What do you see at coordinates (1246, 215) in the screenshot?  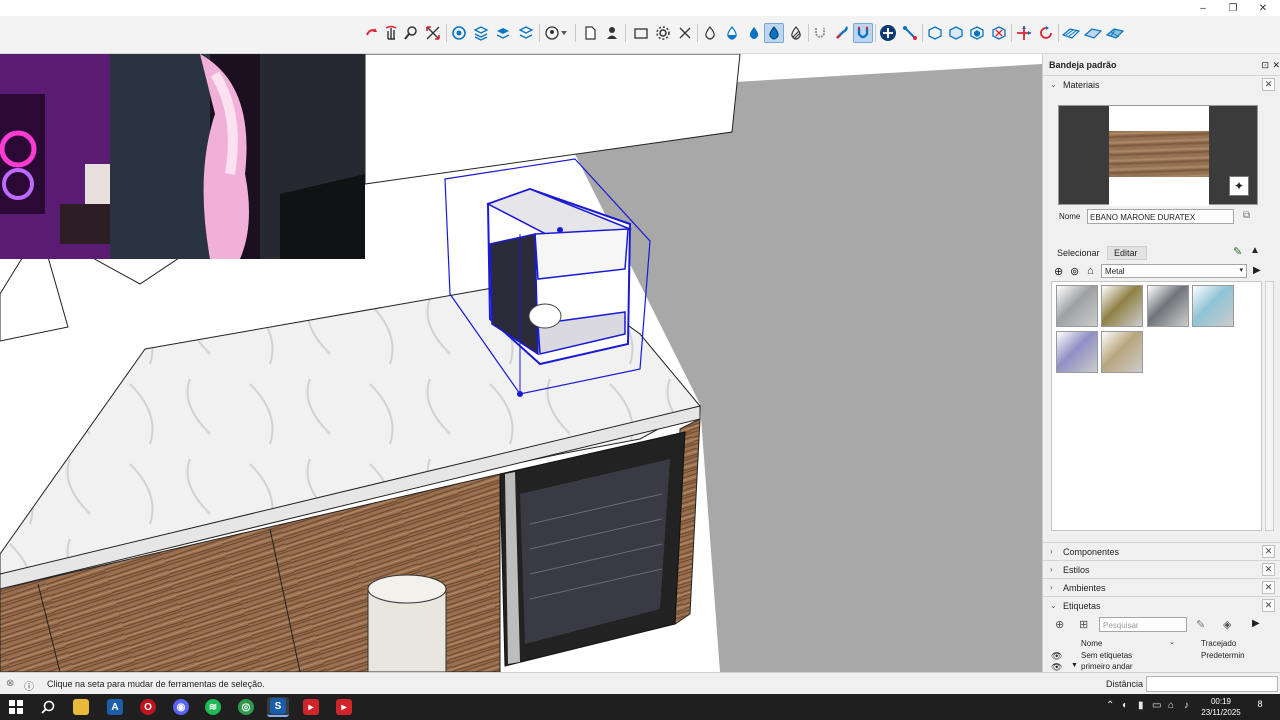 I see `duplicate-icon: ⧉` at bounding box center [1246, 215].